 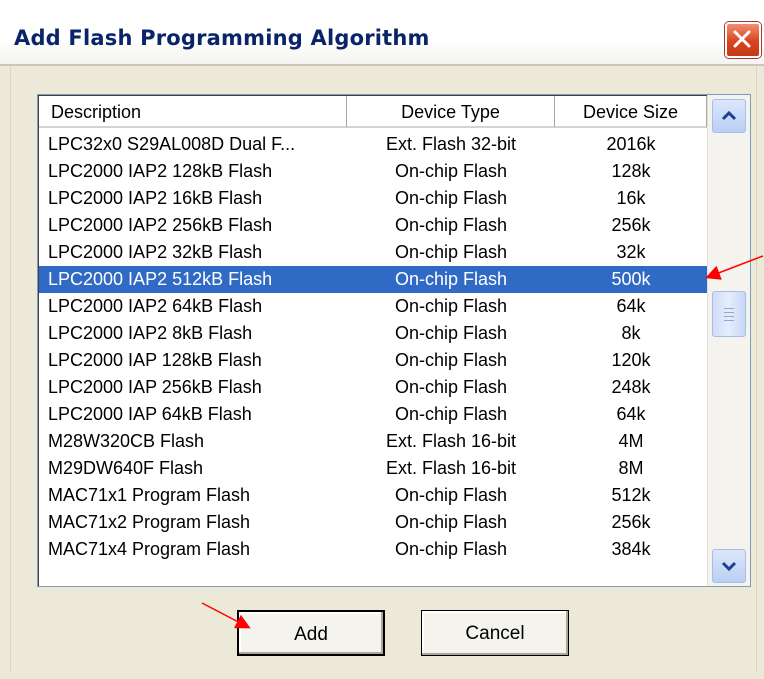 I want to click on table-row: LPC2000 IAP 128kB Flash On-chip Flash 120k, so click(x=373, y=360).